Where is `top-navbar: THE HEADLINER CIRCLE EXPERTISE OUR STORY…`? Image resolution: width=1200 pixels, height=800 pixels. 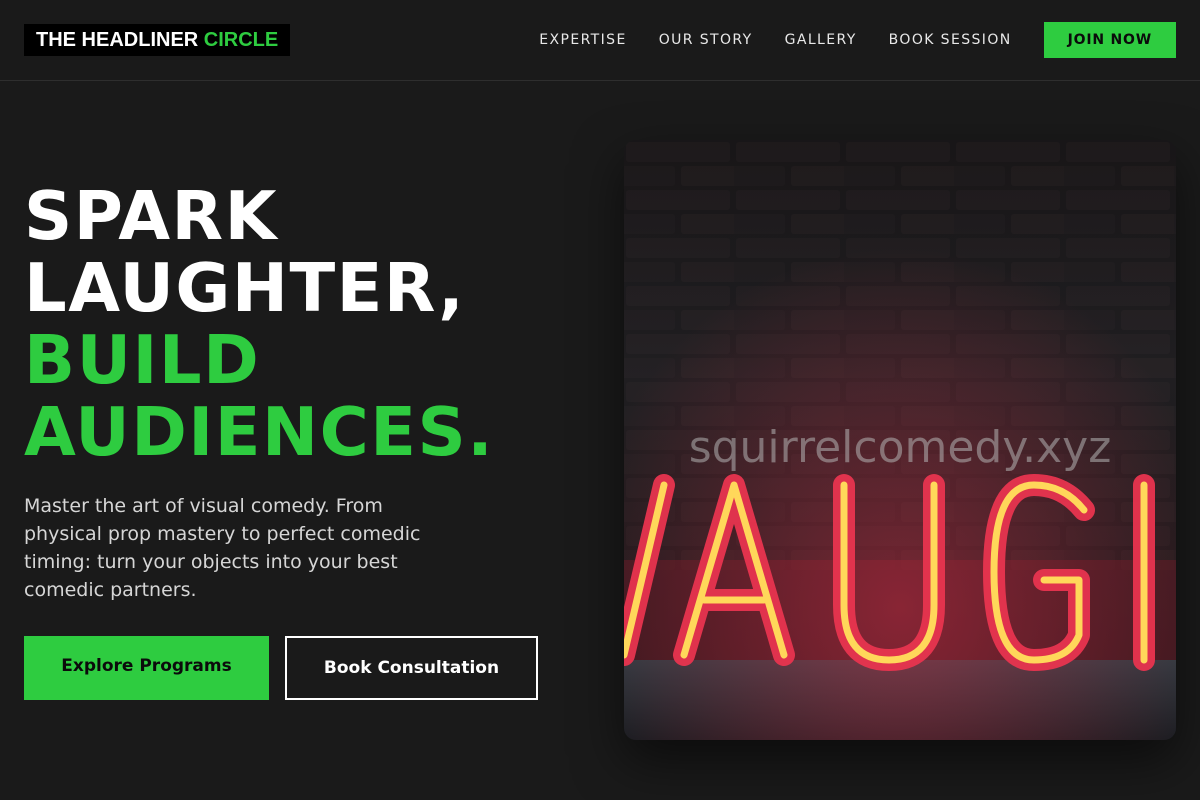 top-navbar: THE HEADLINER CIRCLE EXPERTISE OUR STORY… is located at coordinates (600, 40).